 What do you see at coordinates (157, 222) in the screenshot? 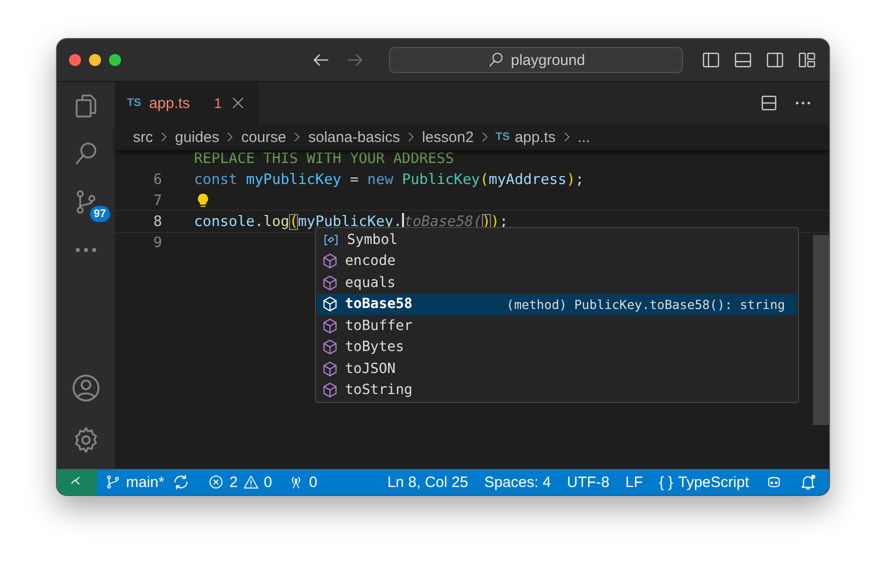
I see `line-number: 8` at bounding box center [157, 222].